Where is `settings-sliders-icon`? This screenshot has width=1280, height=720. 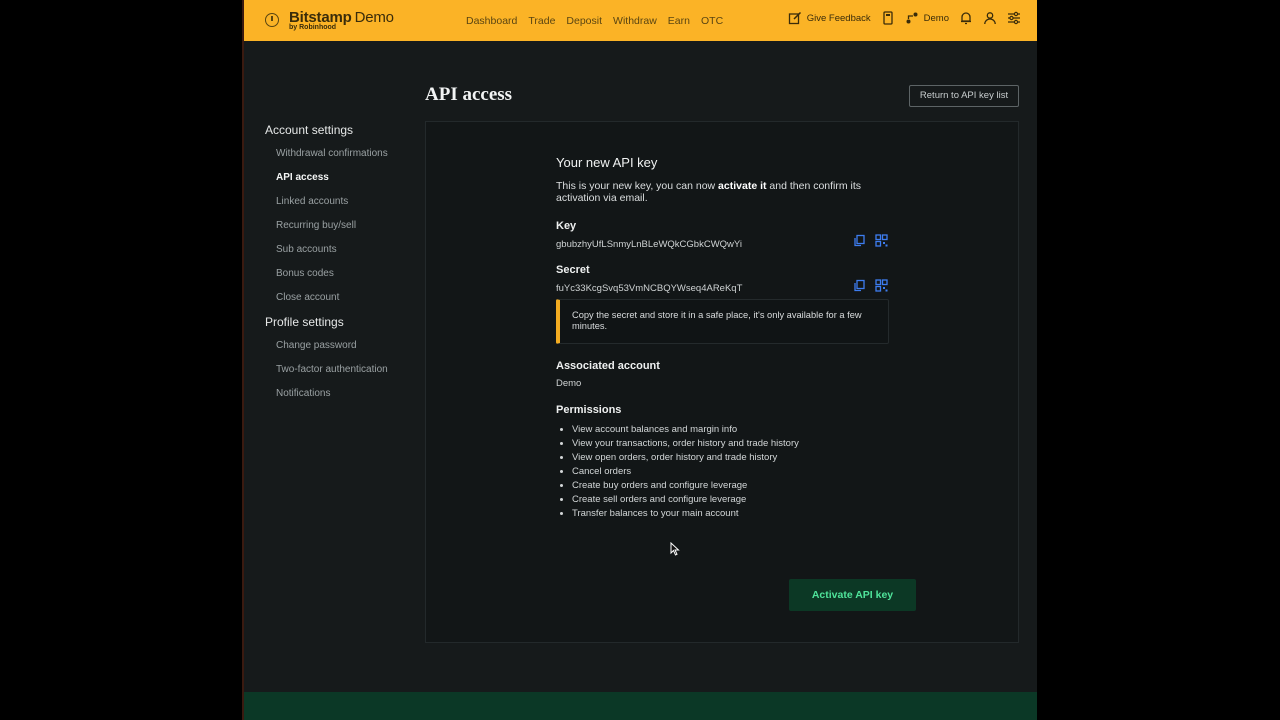 settings-sliders-icon is located at coordinates (1014, 18).